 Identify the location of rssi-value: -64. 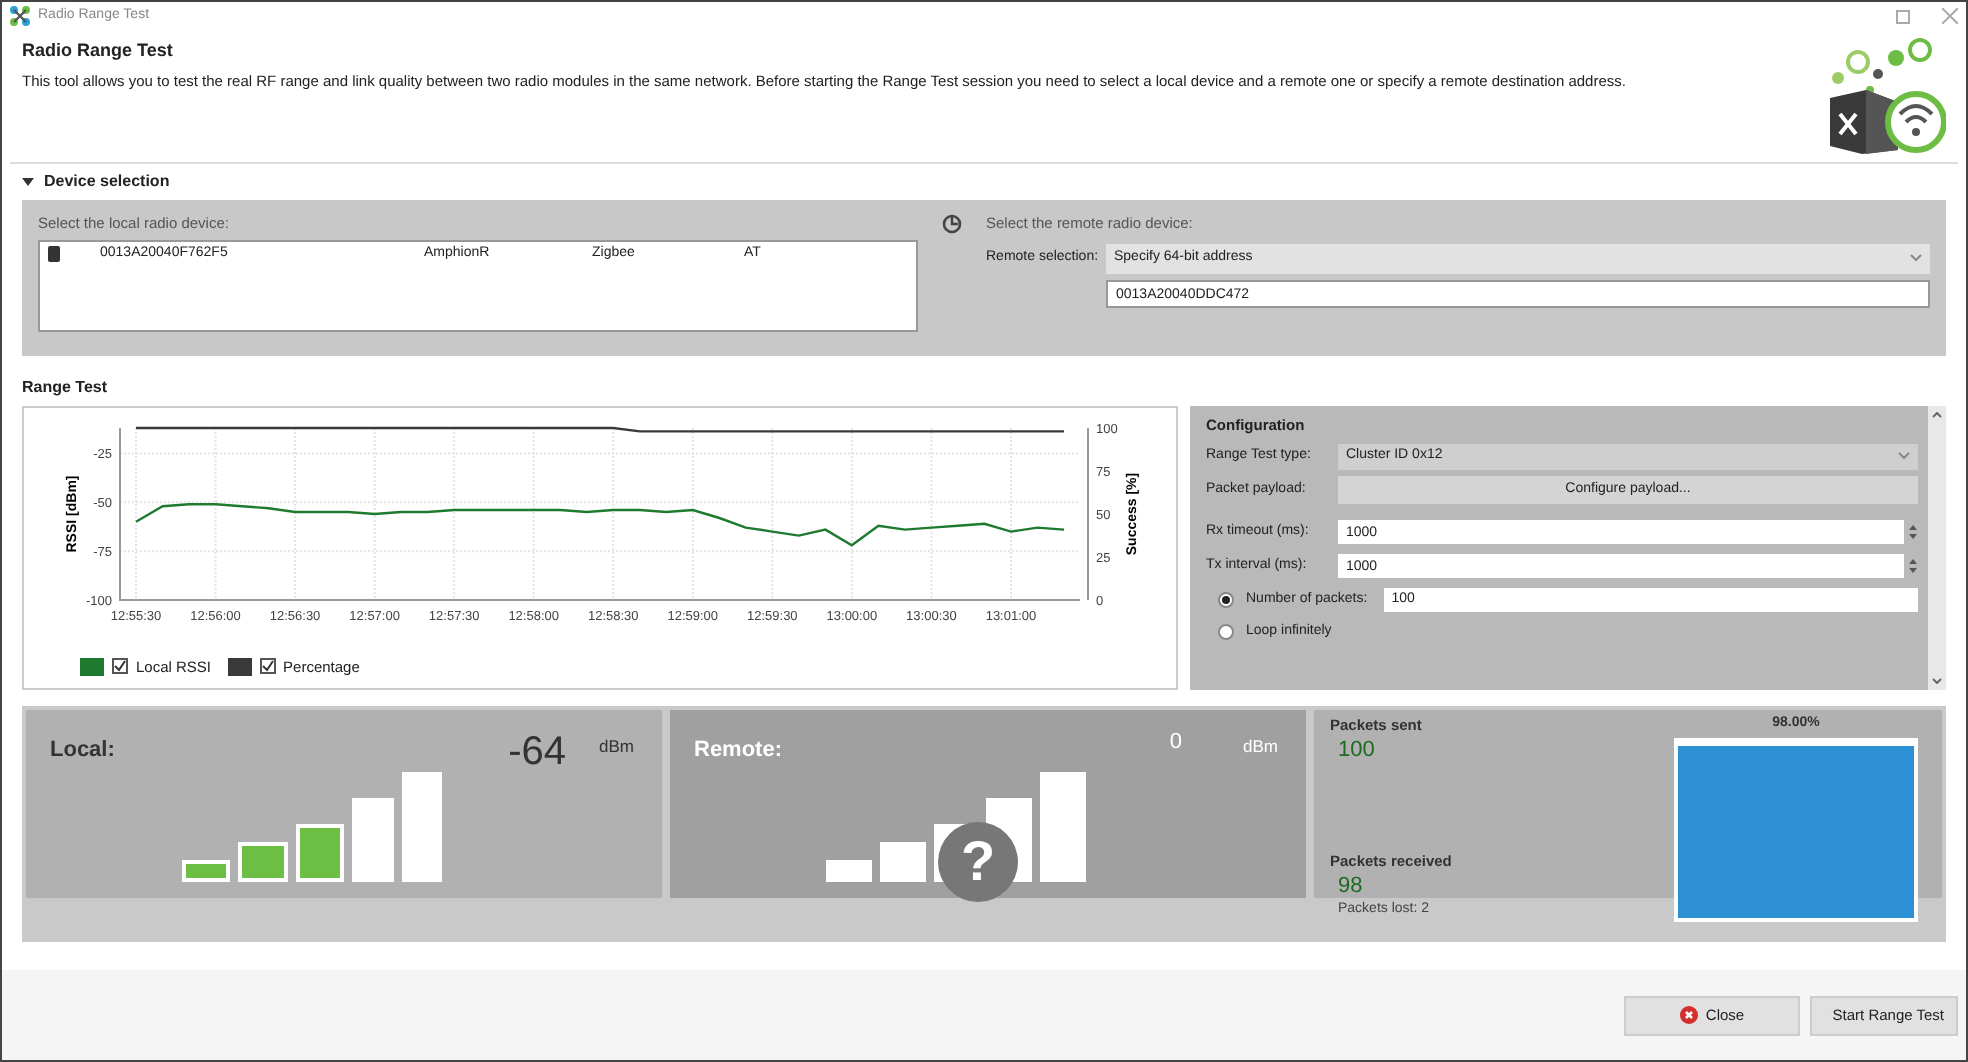
(537, 753).